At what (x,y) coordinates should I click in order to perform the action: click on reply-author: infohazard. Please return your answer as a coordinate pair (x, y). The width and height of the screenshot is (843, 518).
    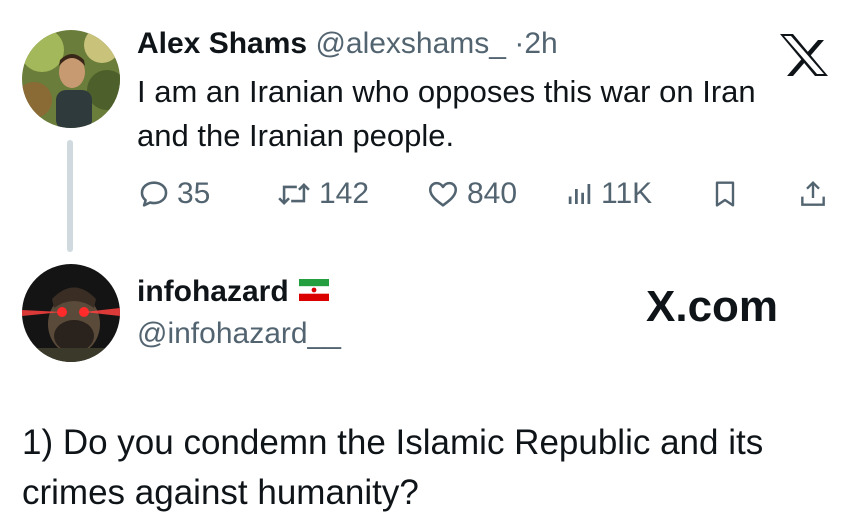
    Looking at the image, I should click on (233, 292).